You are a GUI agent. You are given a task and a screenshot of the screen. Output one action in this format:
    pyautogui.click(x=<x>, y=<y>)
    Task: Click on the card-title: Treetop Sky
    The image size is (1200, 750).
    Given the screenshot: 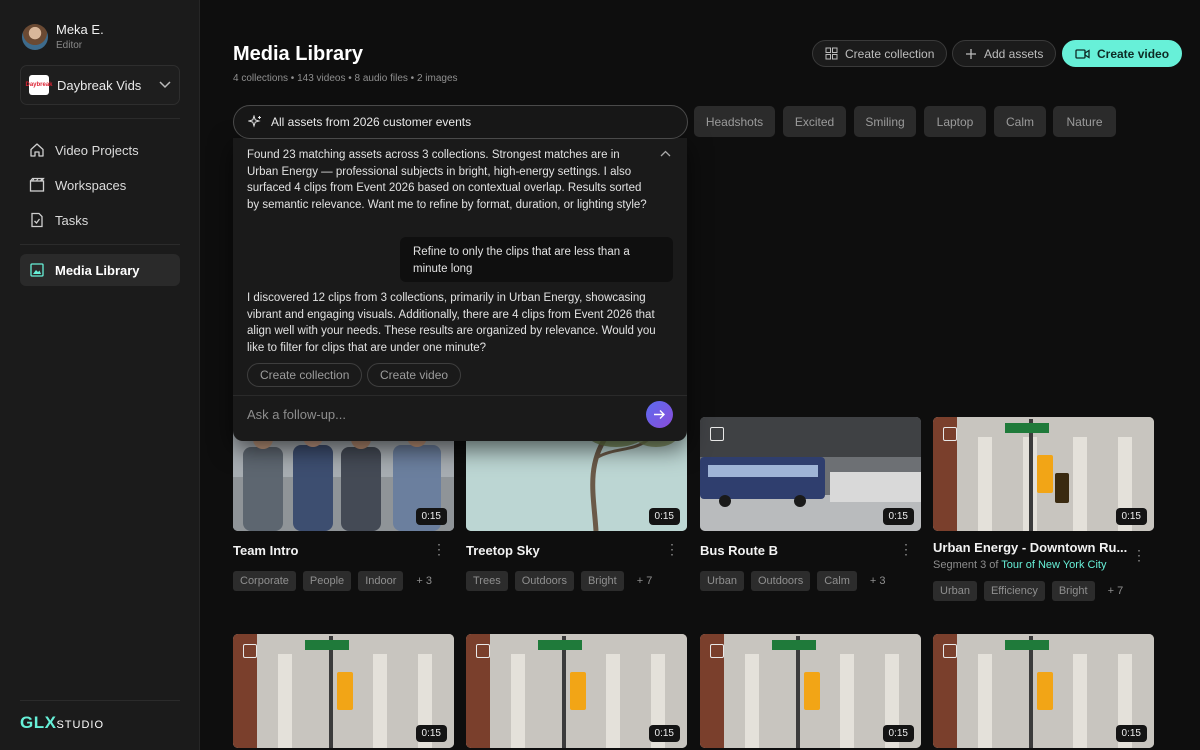 What is the action you would take?
    pyautogui.click(x=503, y=550)
    